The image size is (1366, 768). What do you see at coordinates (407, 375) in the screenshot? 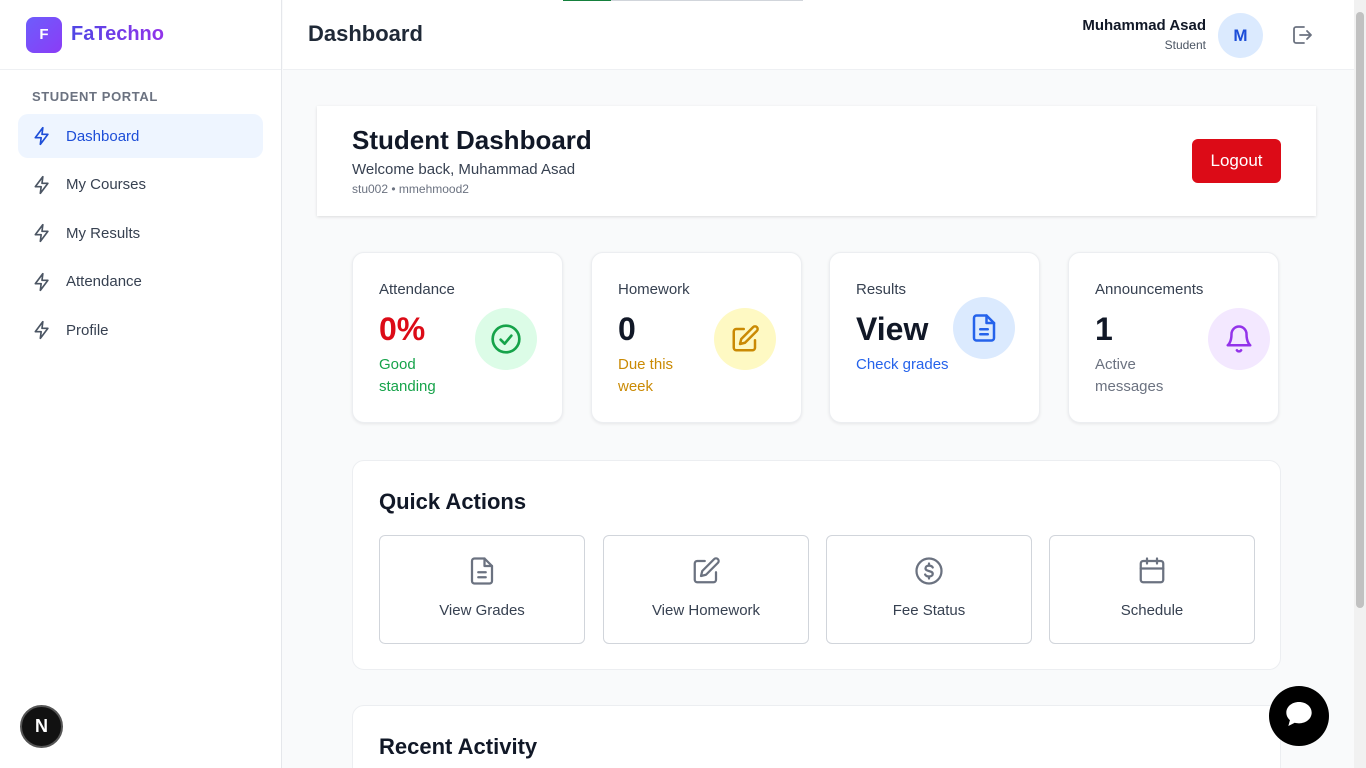
I see `stat-subtext: Good standing` at bounding box center [407, 375].